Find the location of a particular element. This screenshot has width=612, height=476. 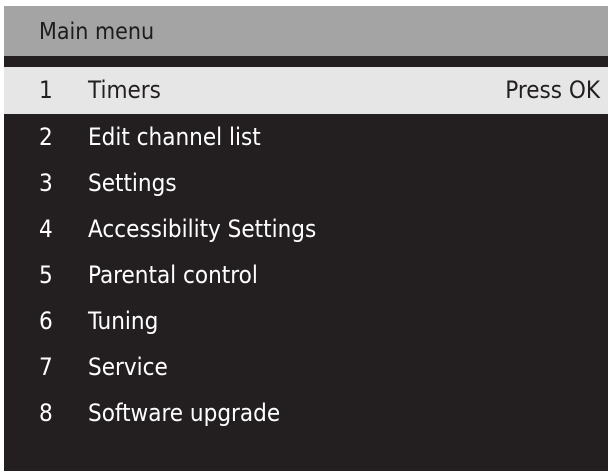

menu-item-label: Service is located at coordinates (128, 367).